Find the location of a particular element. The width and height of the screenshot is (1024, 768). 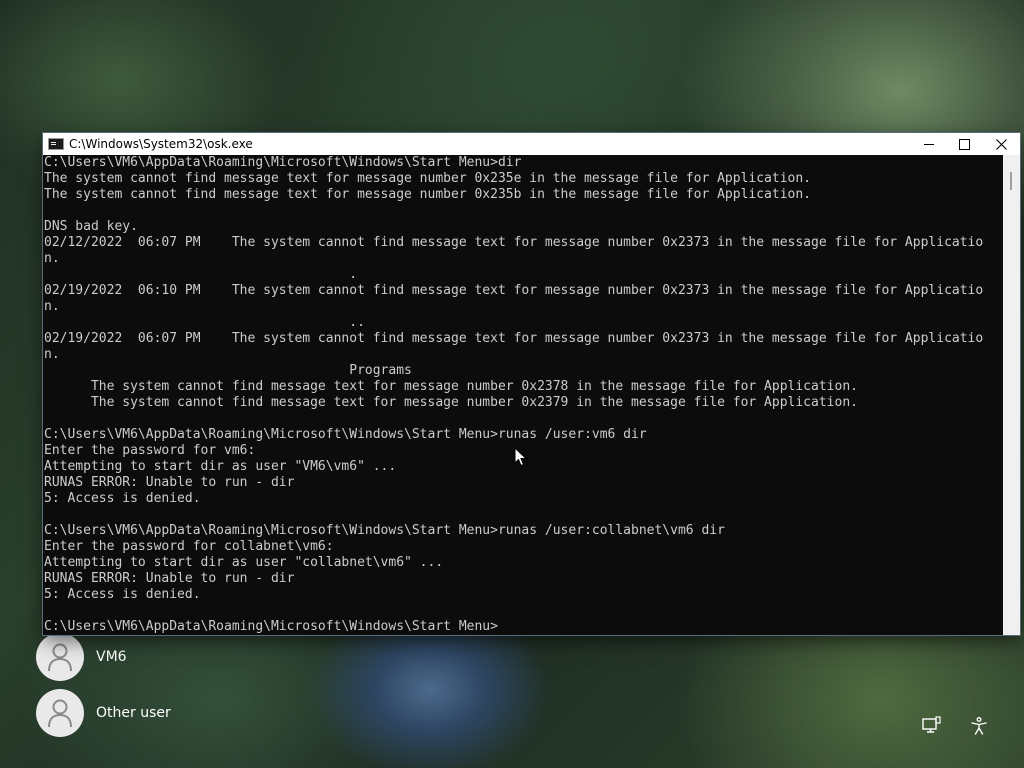

user-entry-vm6: VM6 is located at coordinates (81, 657).